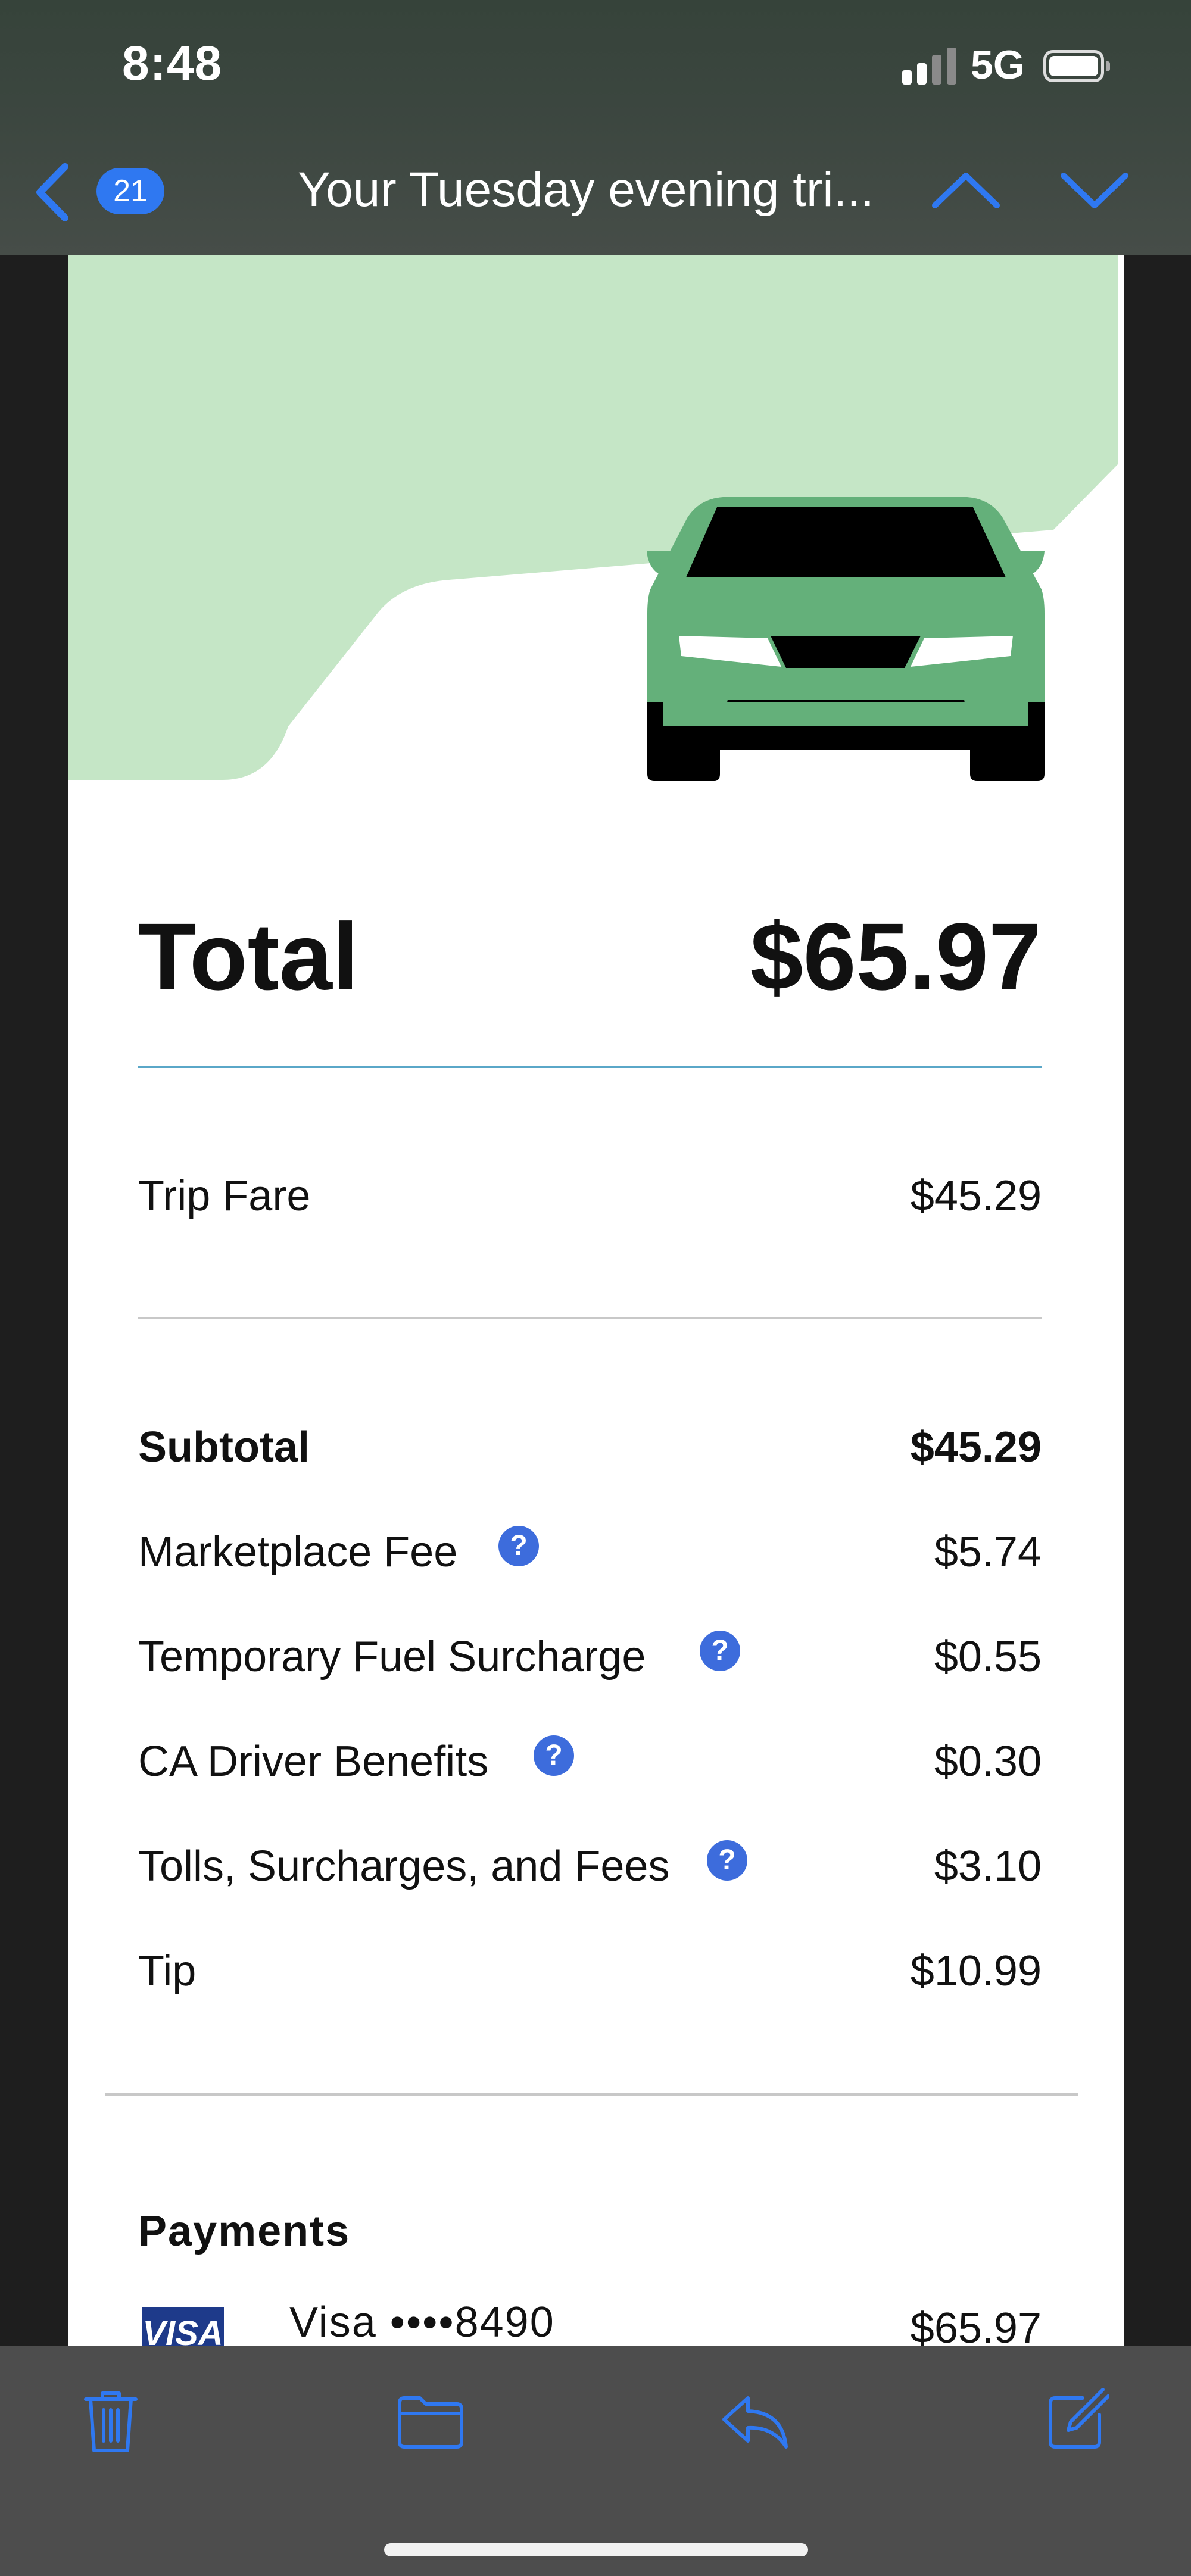 This screenshot has height=2576, width=1191. What do you see at coordinates (224, 1447) in the screenshot?
I see `subtotal-label: Subtotal` at bounding box center [224, 1447].